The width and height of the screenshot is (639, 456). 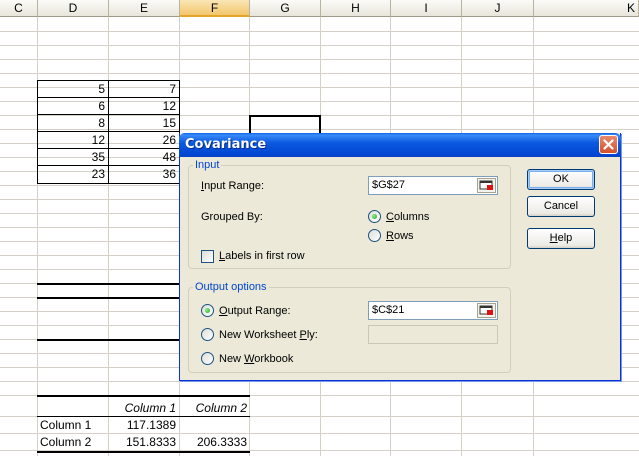 What do you see at coordinates (144, 425) in the screenshot?
I see `cov-value: 117.1389` at bounding box center [144, 425].